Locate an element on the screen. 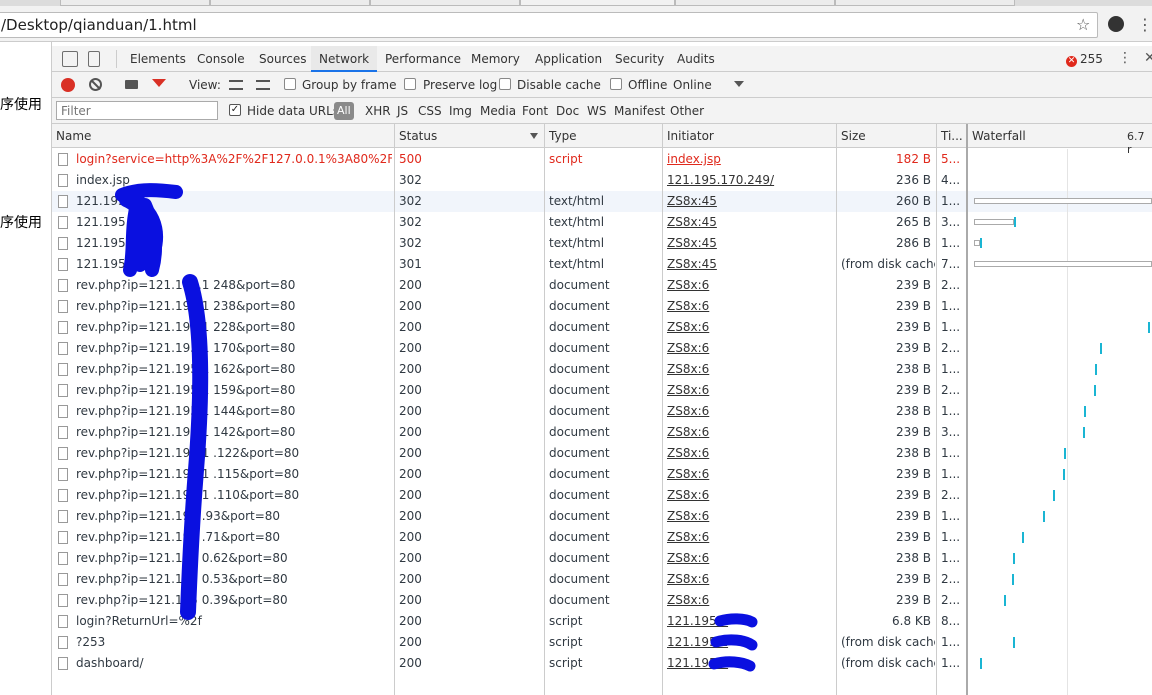 The image size is (1152, 695). filter-input is located at coordinates (137, 110).